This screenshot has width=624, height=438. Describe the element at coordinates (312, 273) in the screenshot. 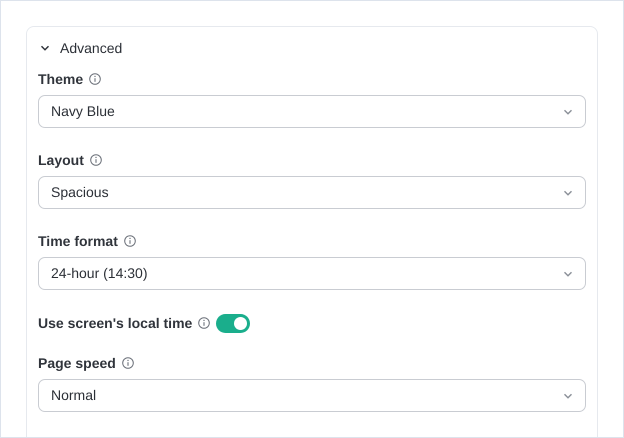

I see `dropdown-field: 24-hour (14:30)` at that location.